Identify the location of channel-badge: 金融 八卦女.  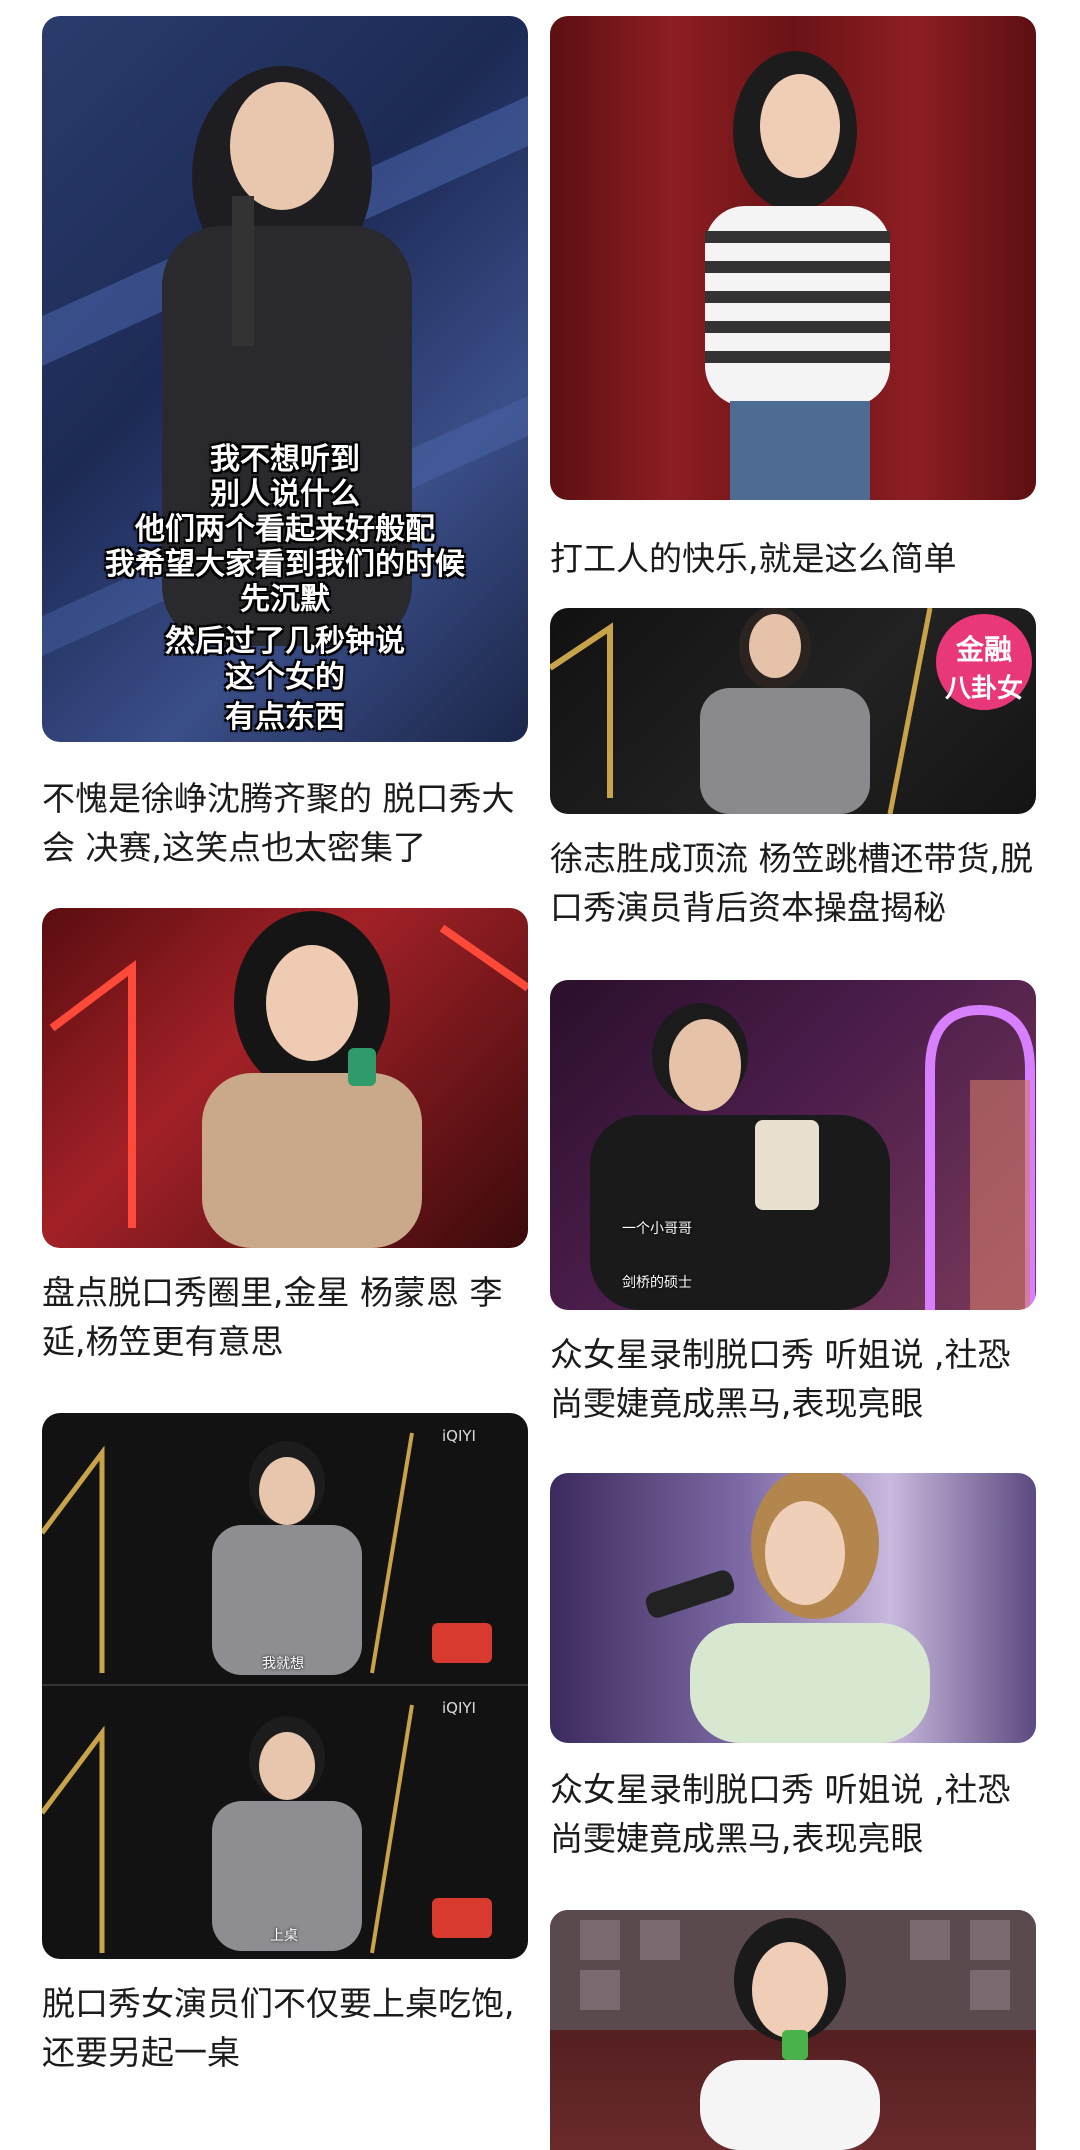
(984, 662).